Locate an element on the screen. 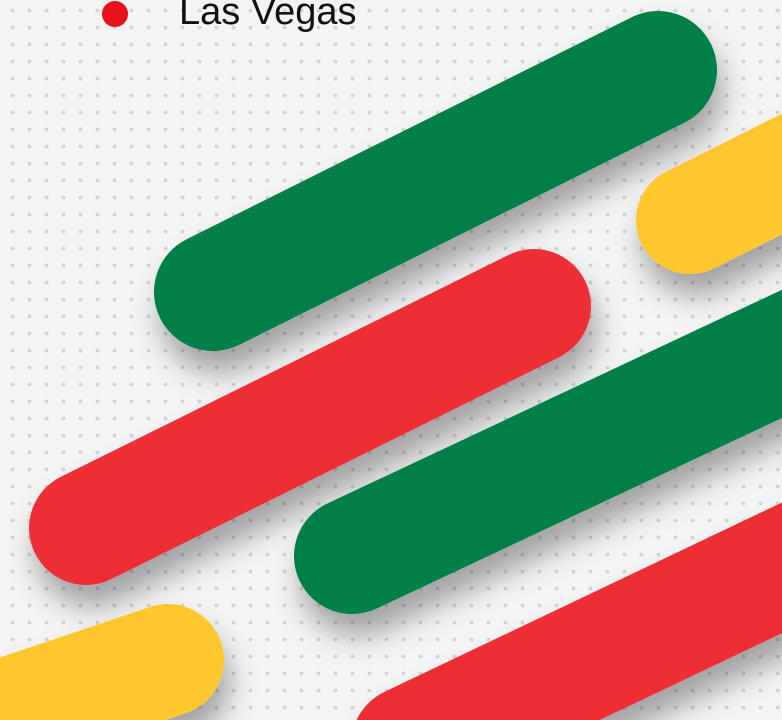  stripe-yellow-right is located at coordinates (709, 193).